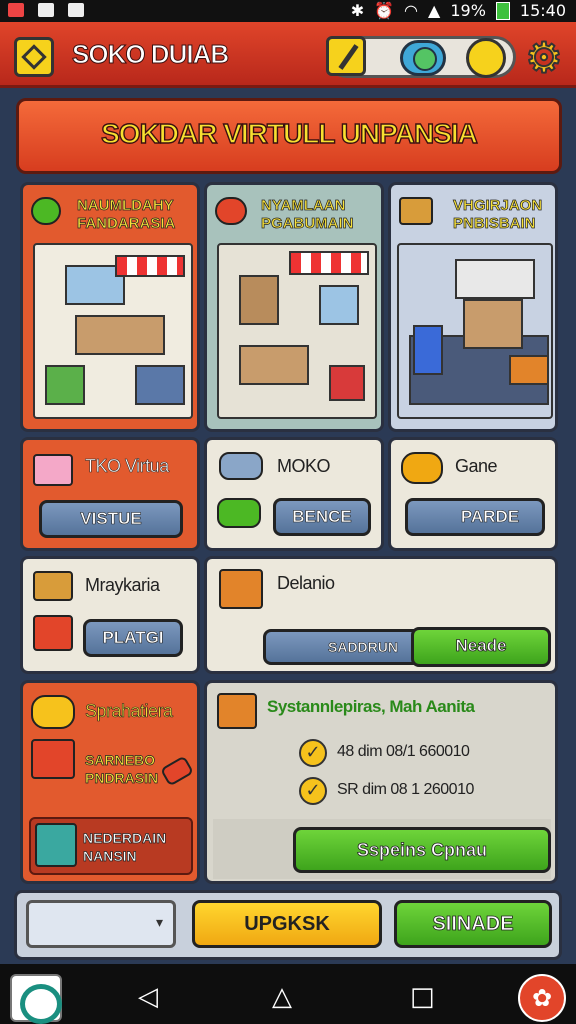 Image resolution: width=576 pixels, height=1024 pixels. What do you see at coordinates (306, 583) in the screenshot?
I see `delivery-title: Delanio` at bounding box center [306, 583].